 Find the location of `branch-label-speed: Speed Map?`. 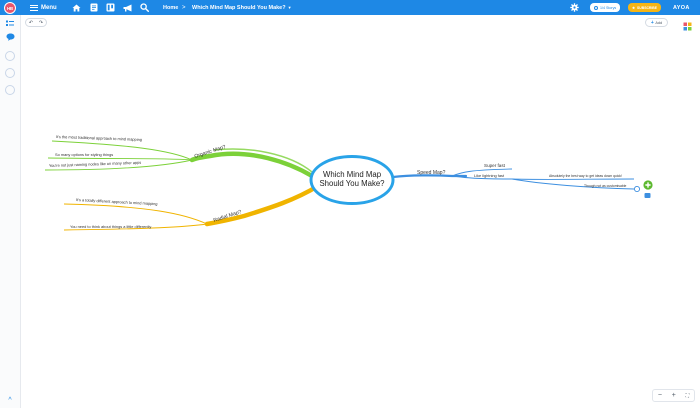

branch-label-speed: Speed Map? is located at coordinates (431, 173).